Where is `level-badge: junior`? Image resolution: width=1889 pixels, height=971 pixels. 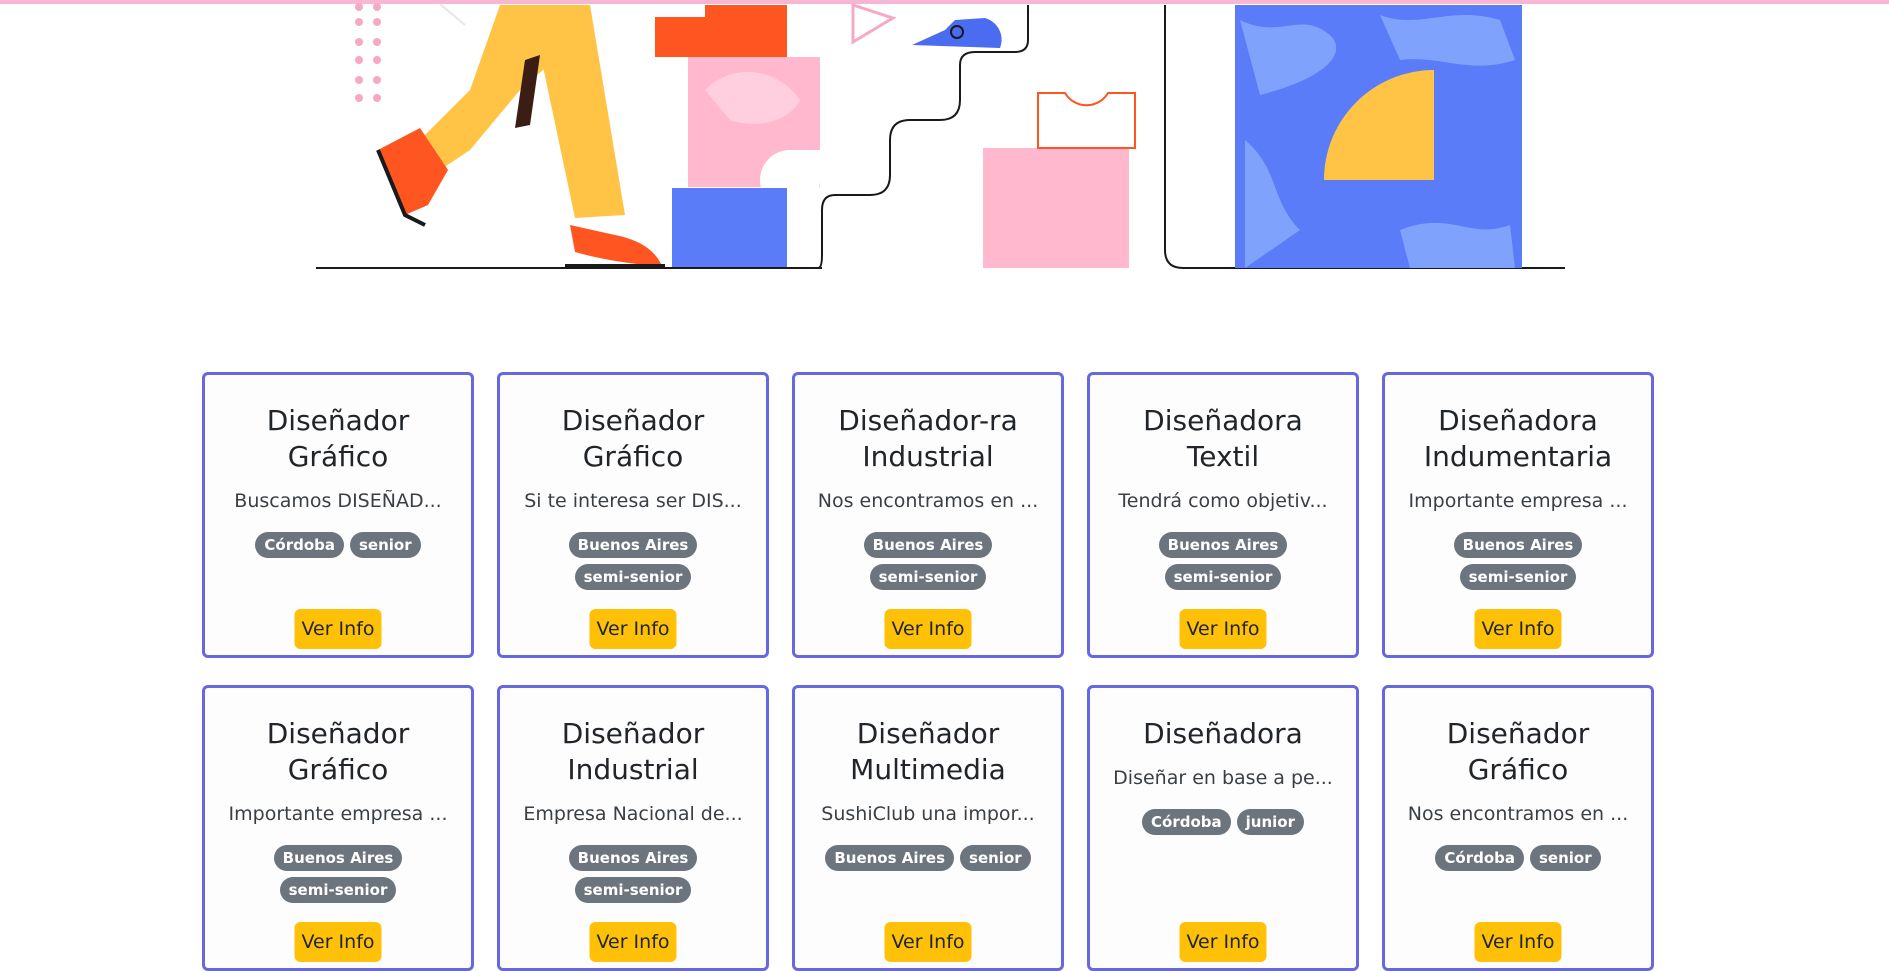 level-badge: junior is located at coordinates (1270, 822).